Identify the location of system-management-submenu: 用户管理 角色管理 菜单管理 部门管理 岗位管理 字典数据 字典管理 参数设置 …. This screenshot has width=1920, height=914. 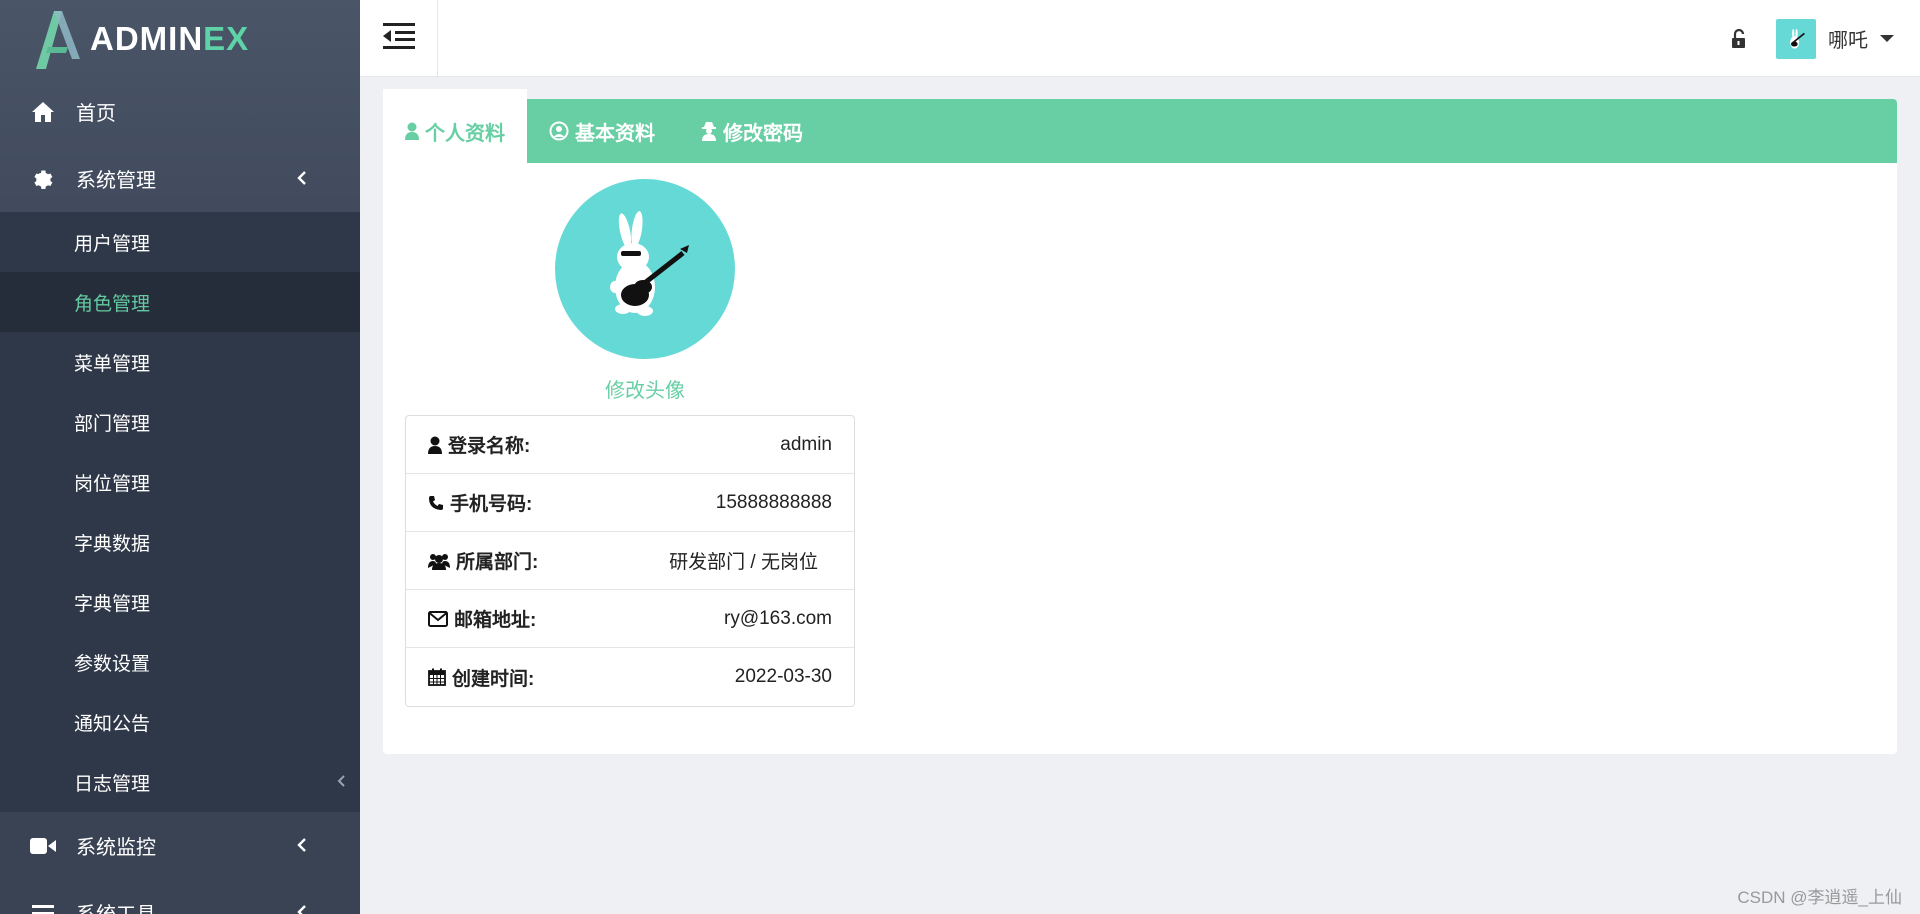
(180, 512).